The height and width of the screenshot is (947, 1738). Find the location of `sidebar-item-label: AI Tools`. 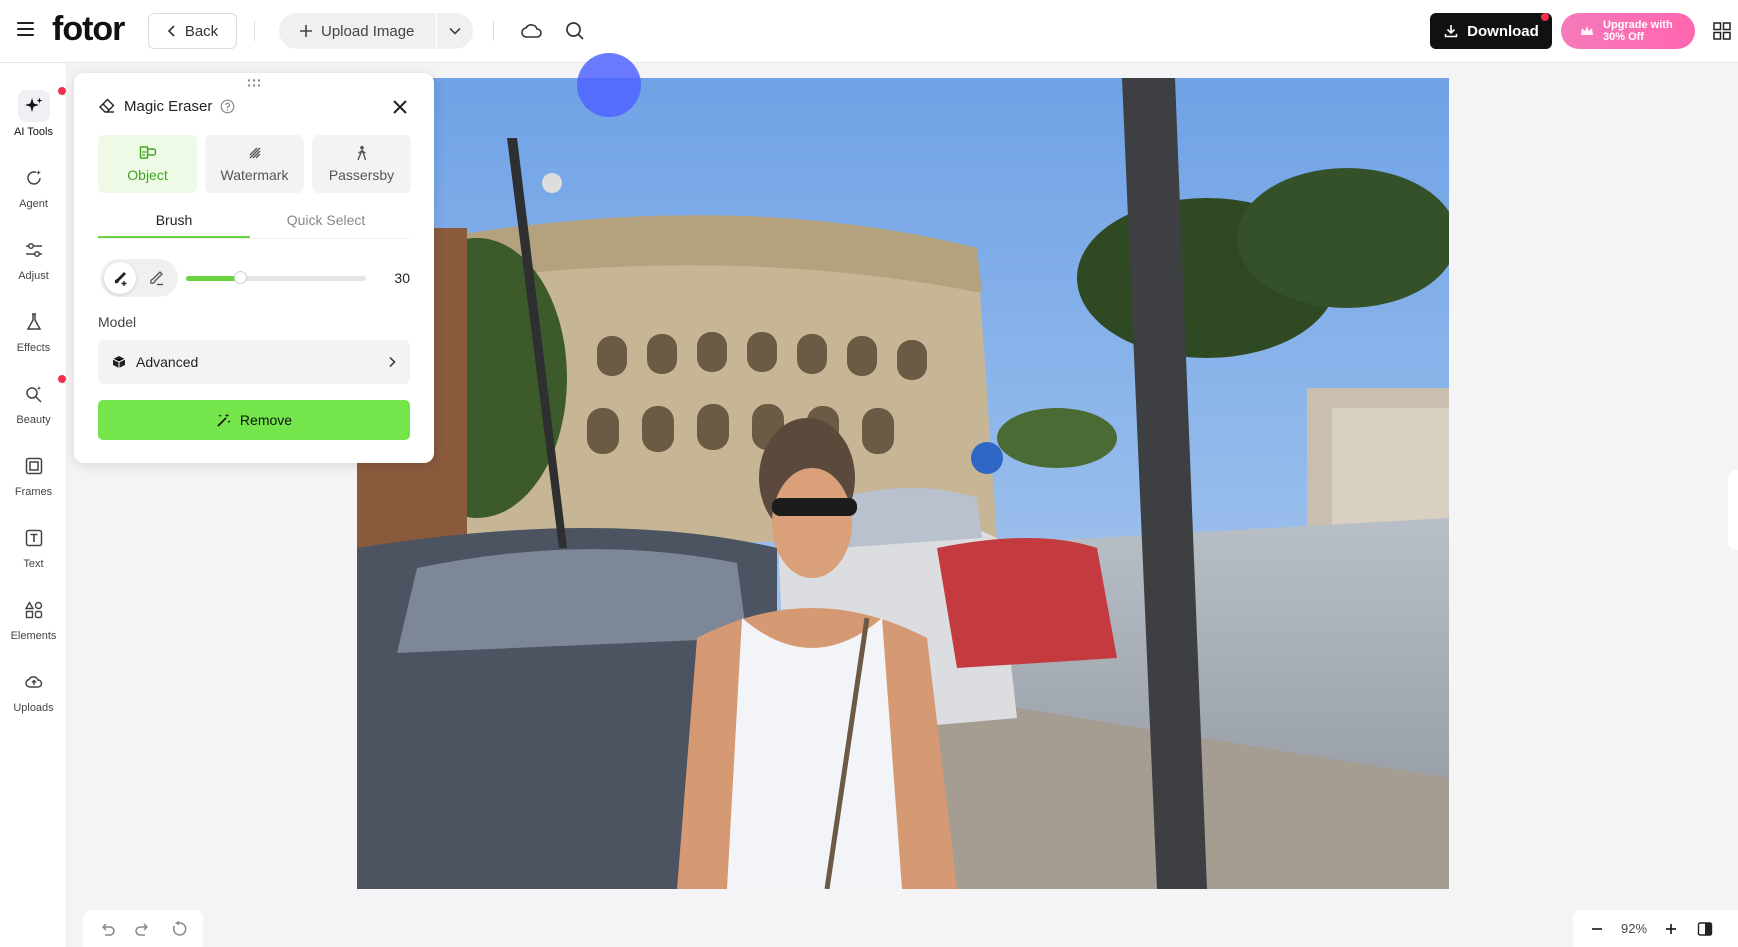

sidebar-item-label: AI Tools is located at coordinates (33, 132).